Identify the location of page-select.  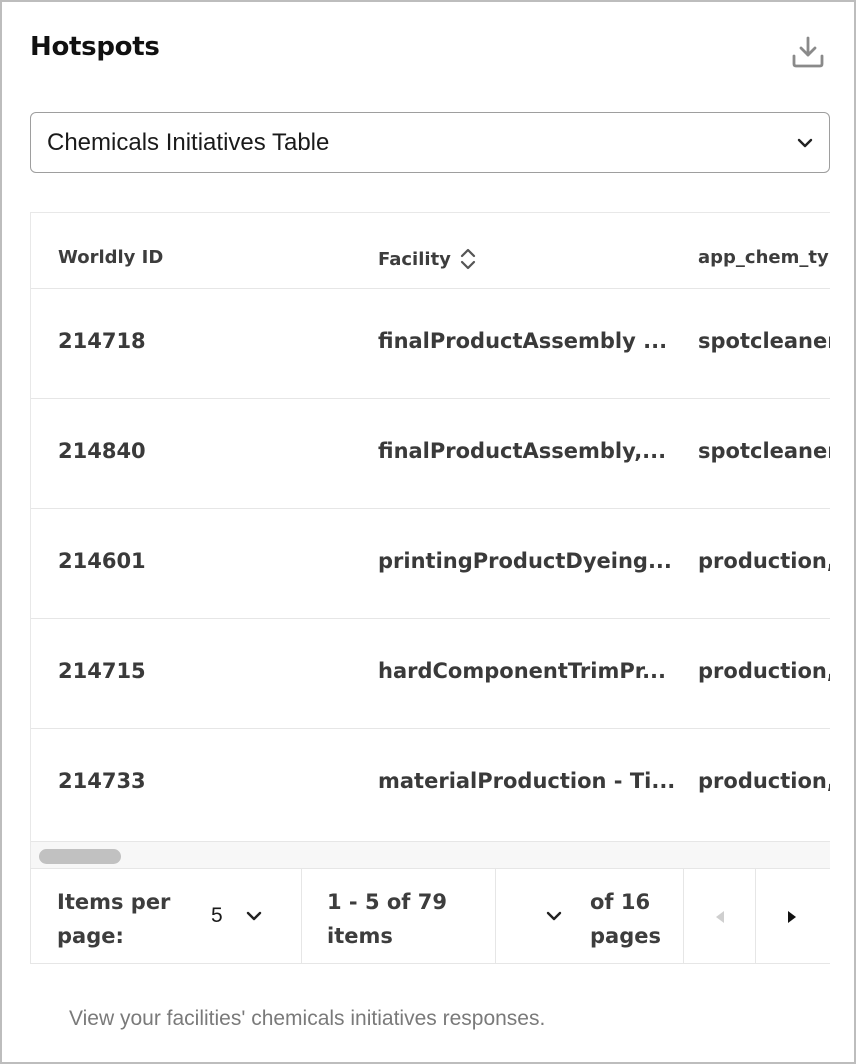
(557, 916).